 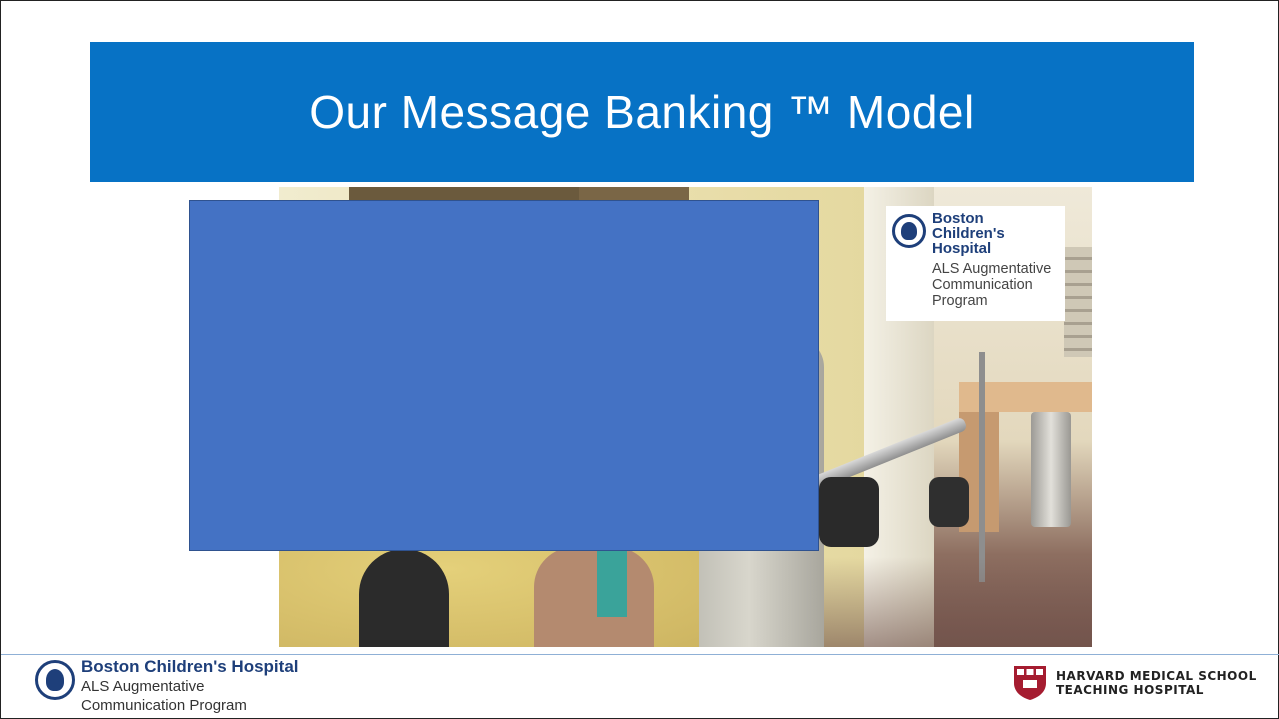 What do you see at coordinates (982, 467) in the screenshot?
I see `iv-pole` at bounding box center [982, 467].